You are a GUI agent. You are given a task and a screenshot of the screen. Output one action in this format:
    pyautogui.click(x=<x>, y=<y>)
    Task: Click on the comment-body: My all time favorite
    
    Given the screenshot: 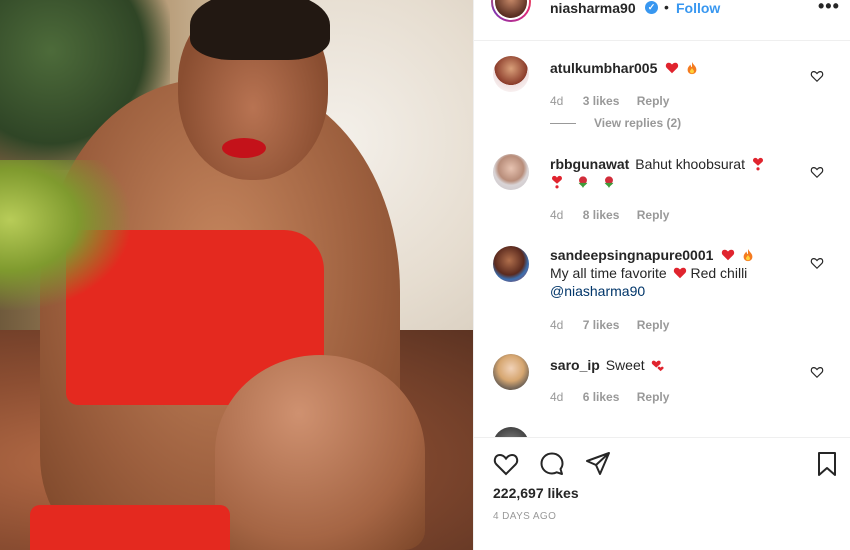 What is the action you would take?
    pyautogui.click(x=608, y=273)
    